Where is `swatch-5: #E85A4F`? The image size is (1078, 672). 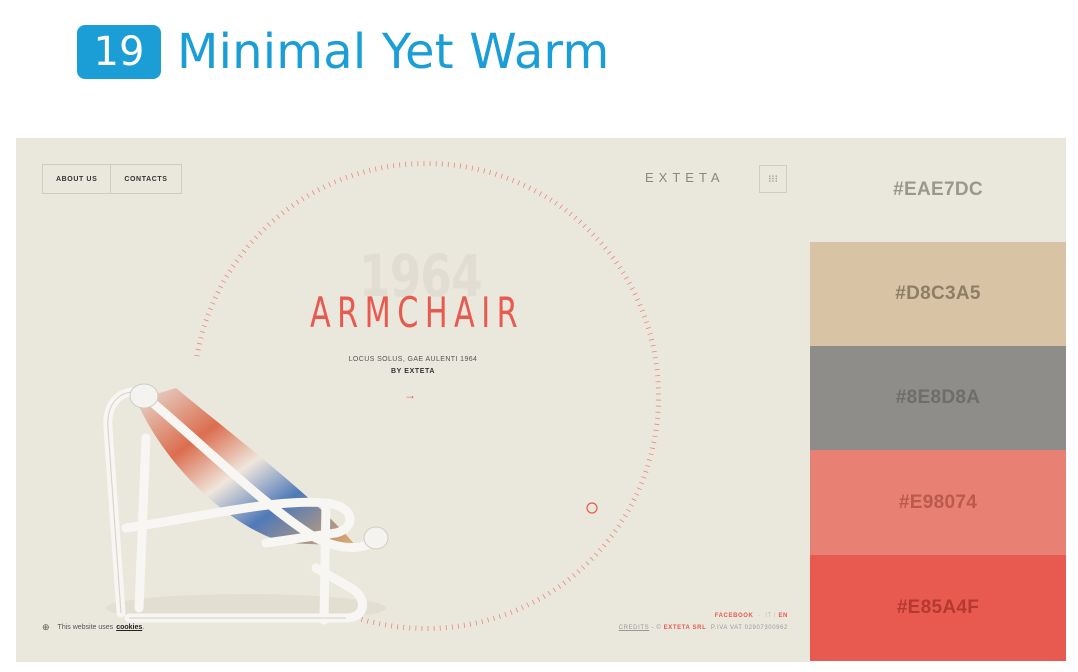
swatch-5: #E85A4F is located at coordinates (938, 608).